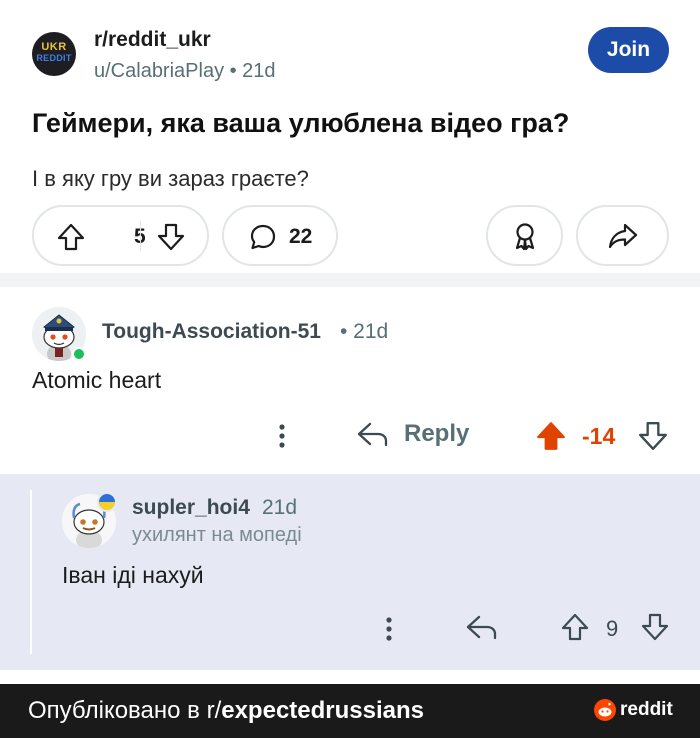  I want to click on join-button: Join, so click(628, 50).